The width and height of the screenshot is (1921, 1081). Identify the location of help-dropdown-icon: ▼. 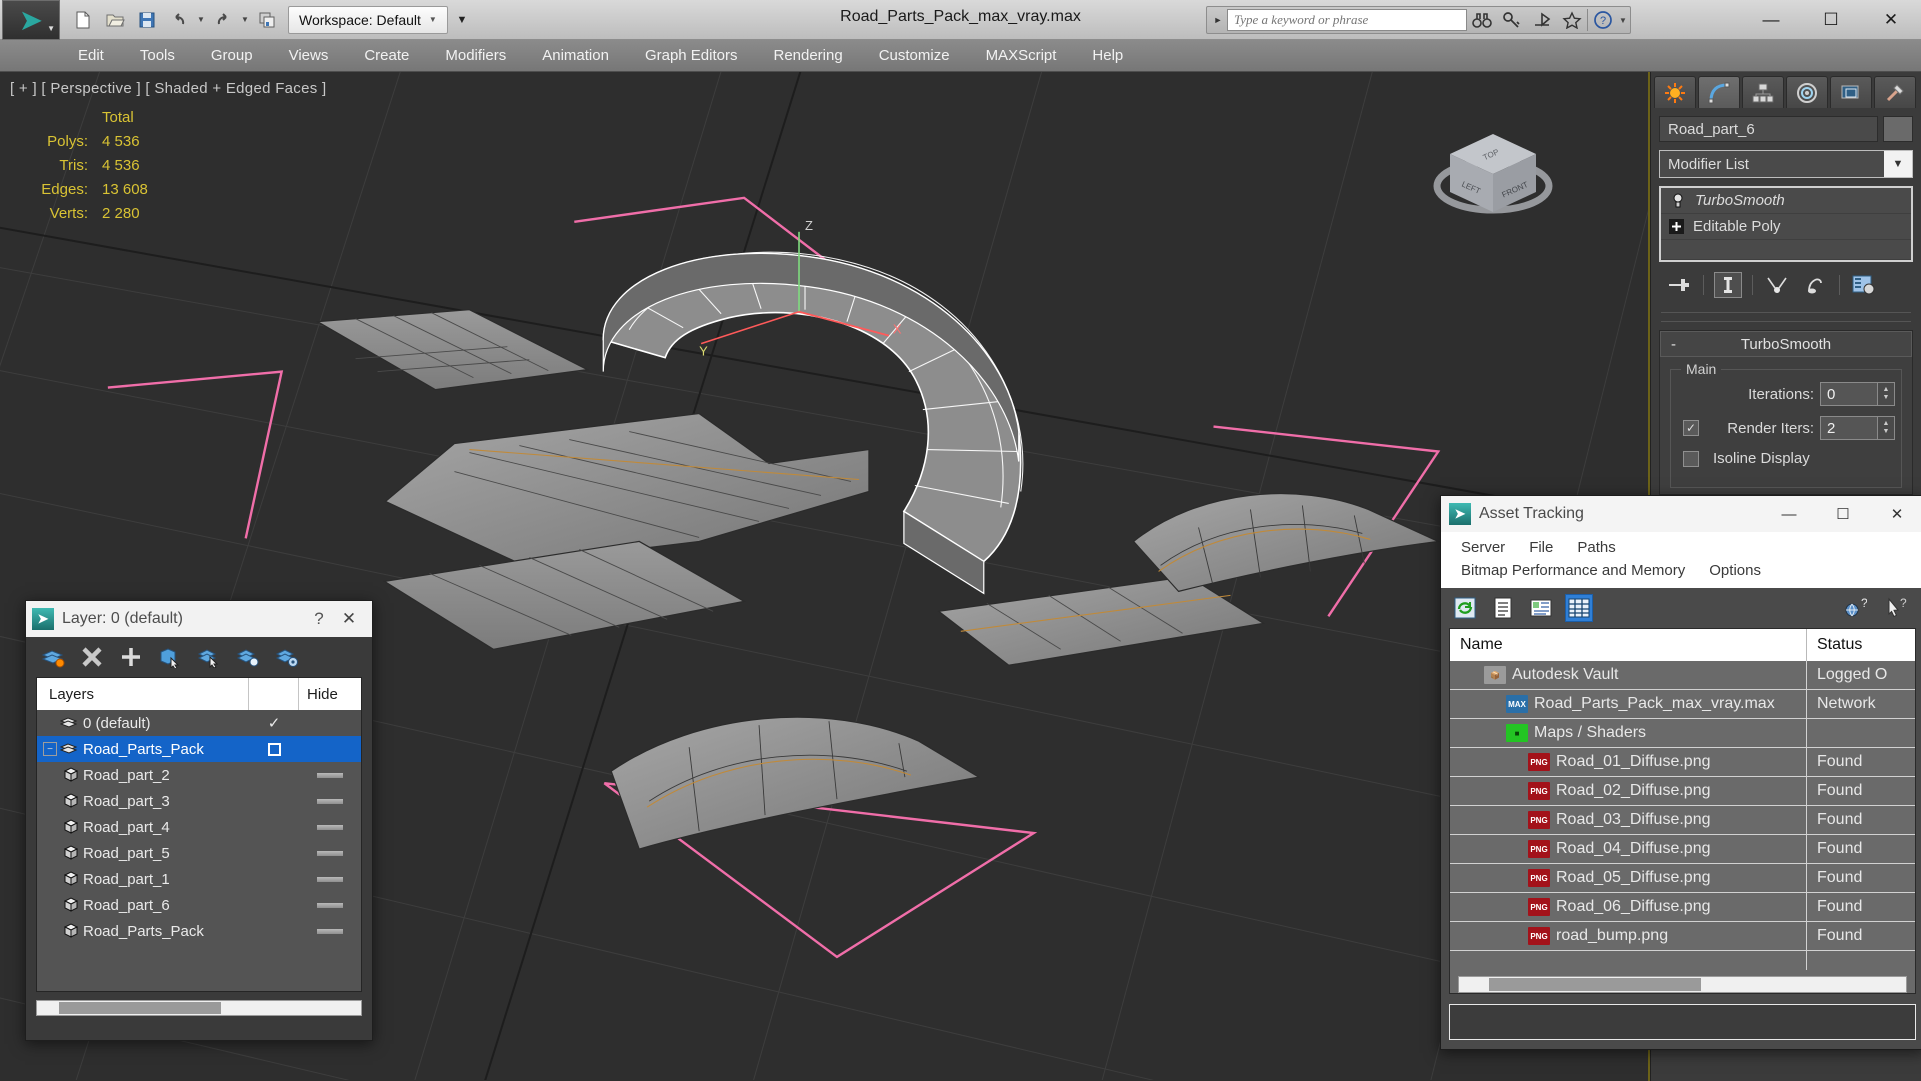
(1623, 20).